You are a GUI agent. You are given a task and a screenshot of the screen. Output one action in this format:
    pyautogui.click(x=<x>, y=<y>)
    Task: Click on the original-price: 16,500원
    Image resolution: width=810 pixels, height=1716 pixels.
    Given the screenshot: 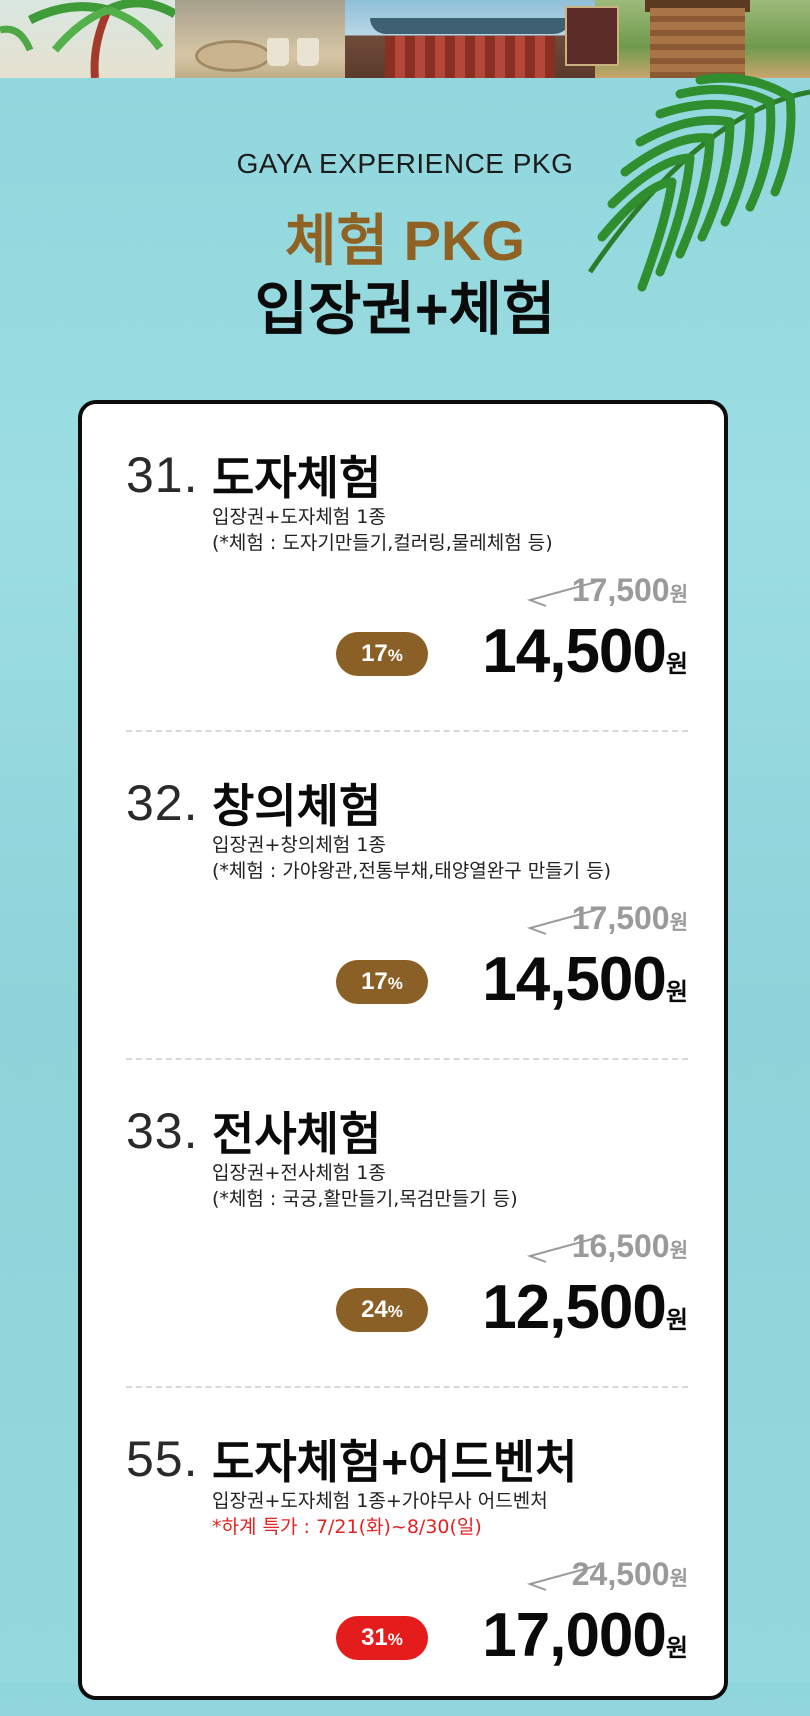 What is the action you would take?
    pyautogui.click(x=630, y=1246)
    